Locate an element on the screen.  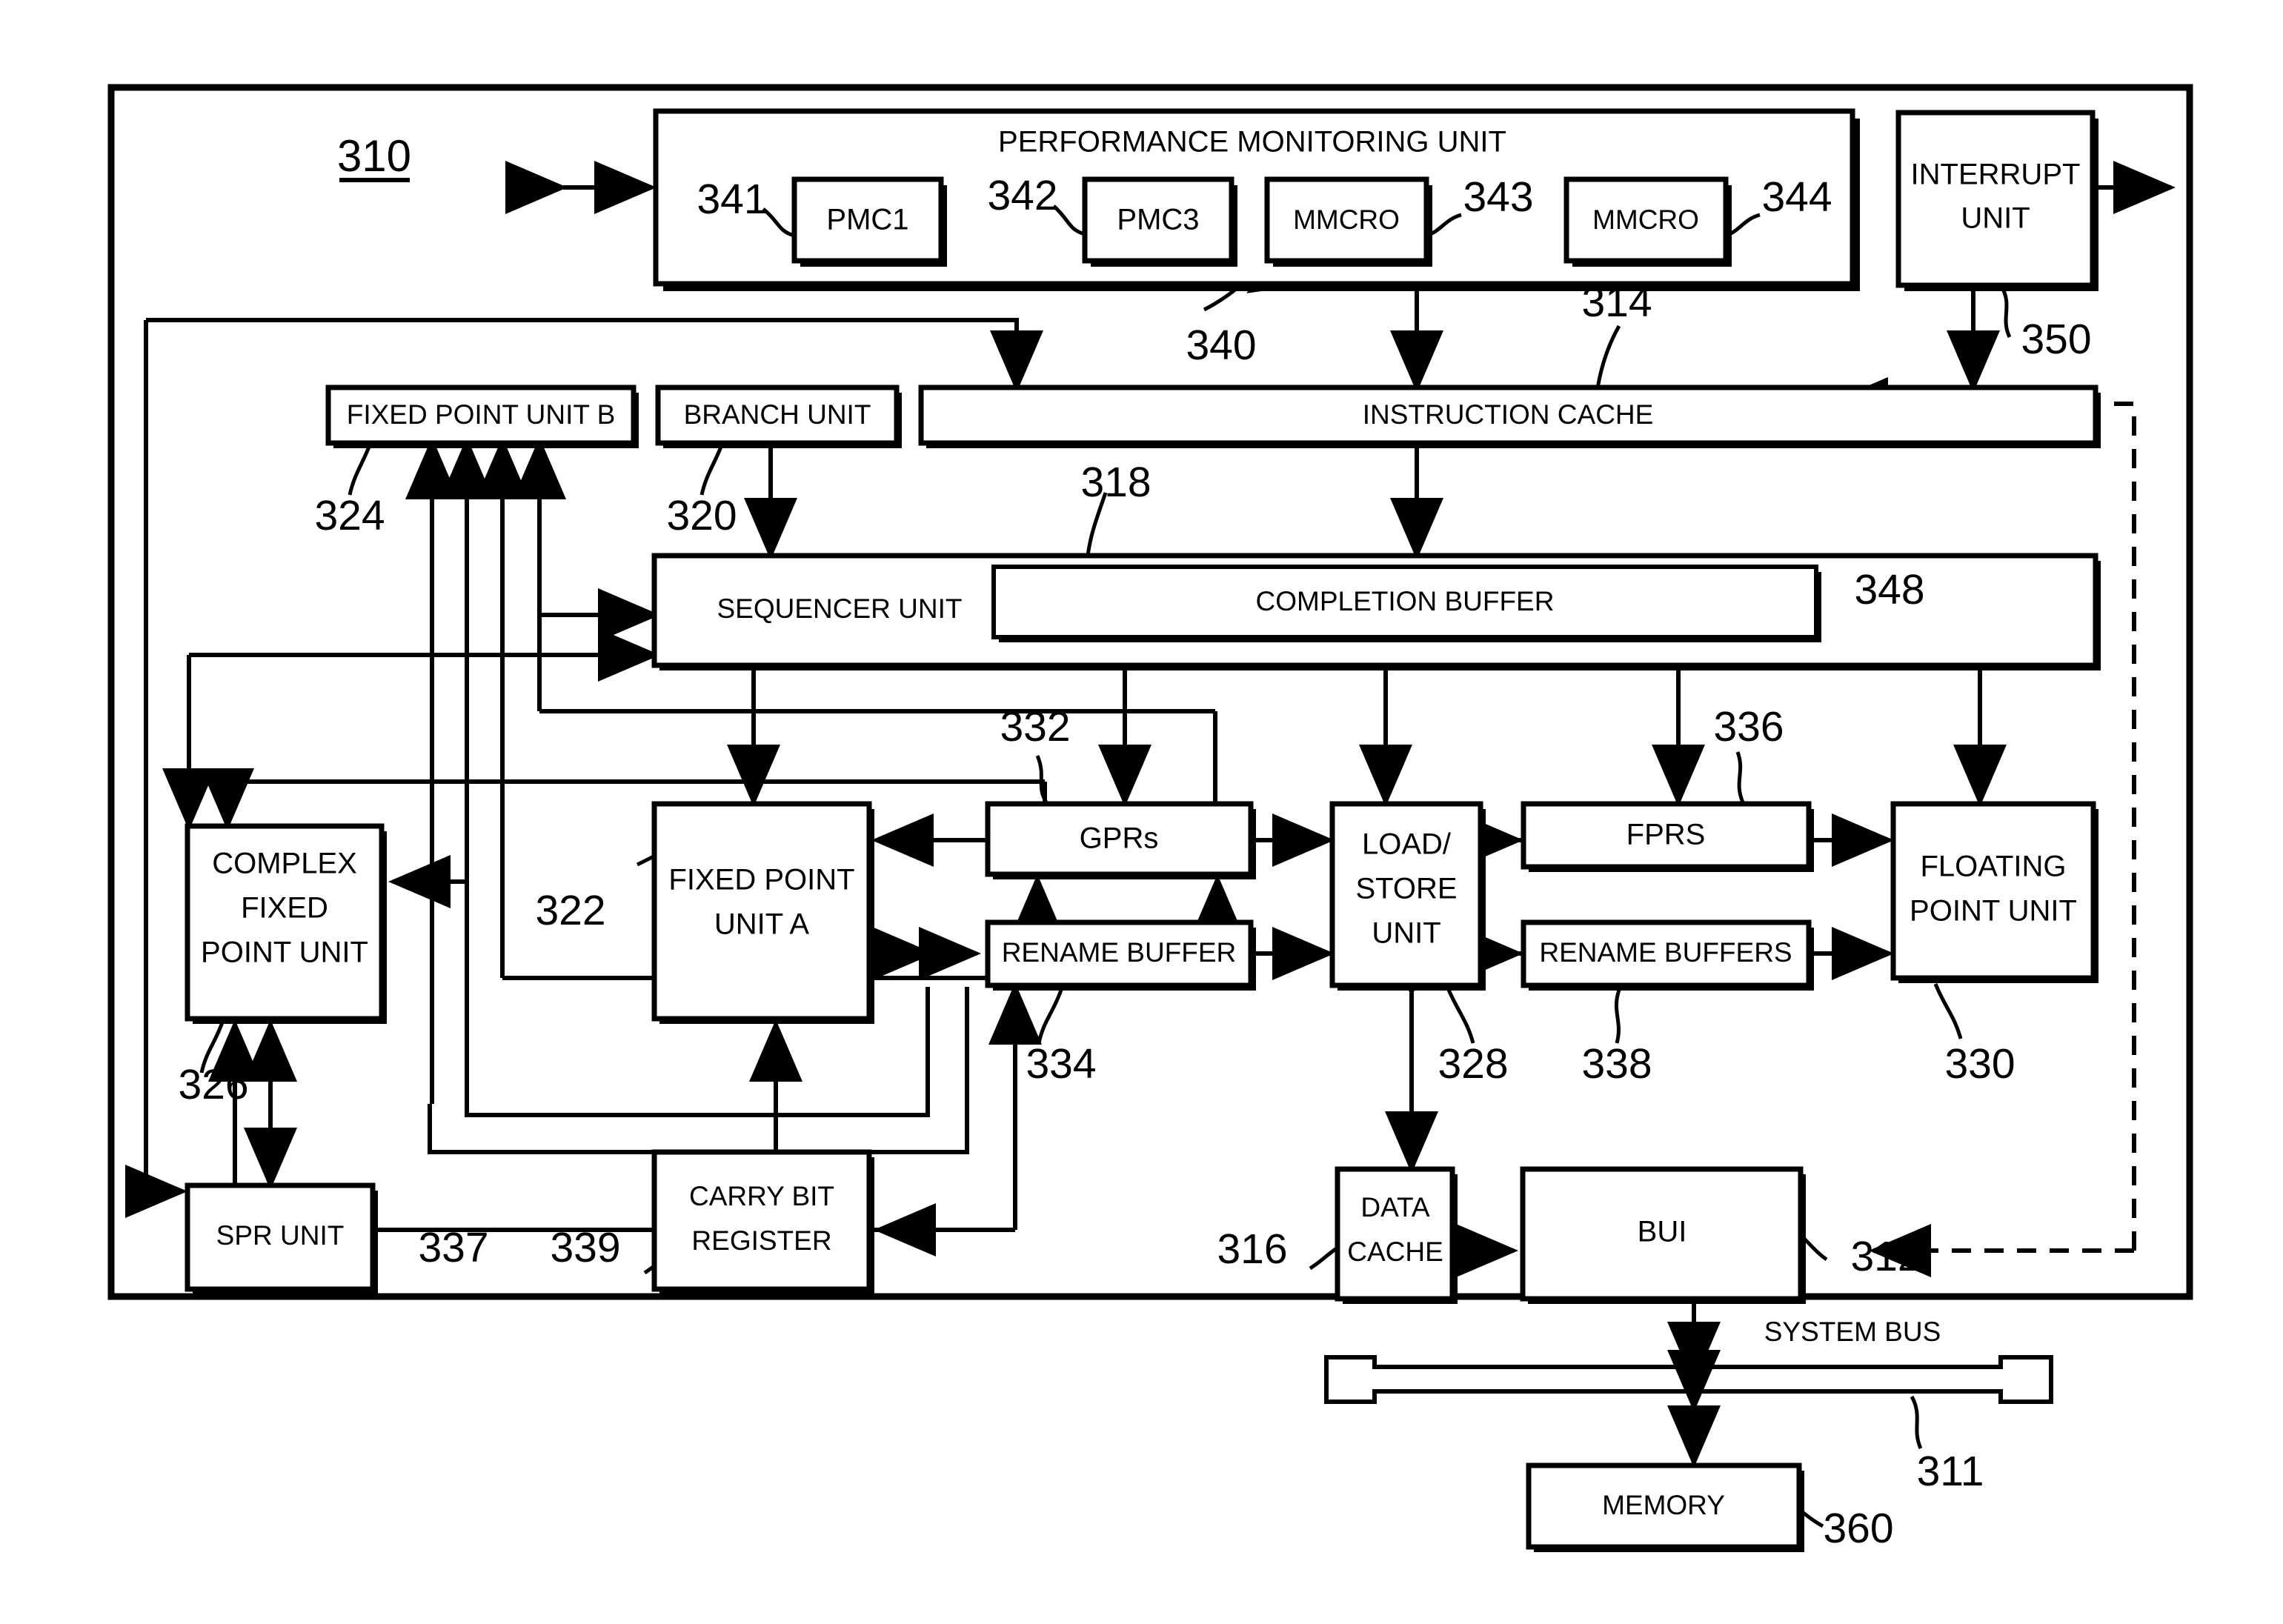
ref-336: 336 is located at coordinates (1748, 727).